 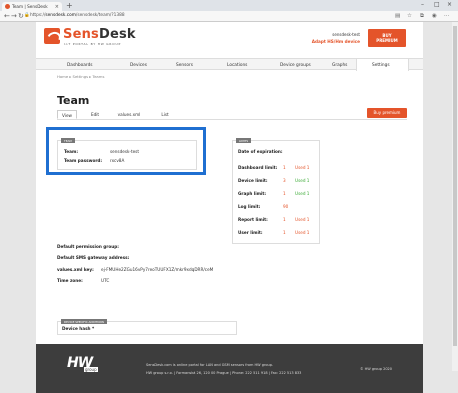 I want to click on expiration-label: Date of expiration:, so click(x=260, y=151).